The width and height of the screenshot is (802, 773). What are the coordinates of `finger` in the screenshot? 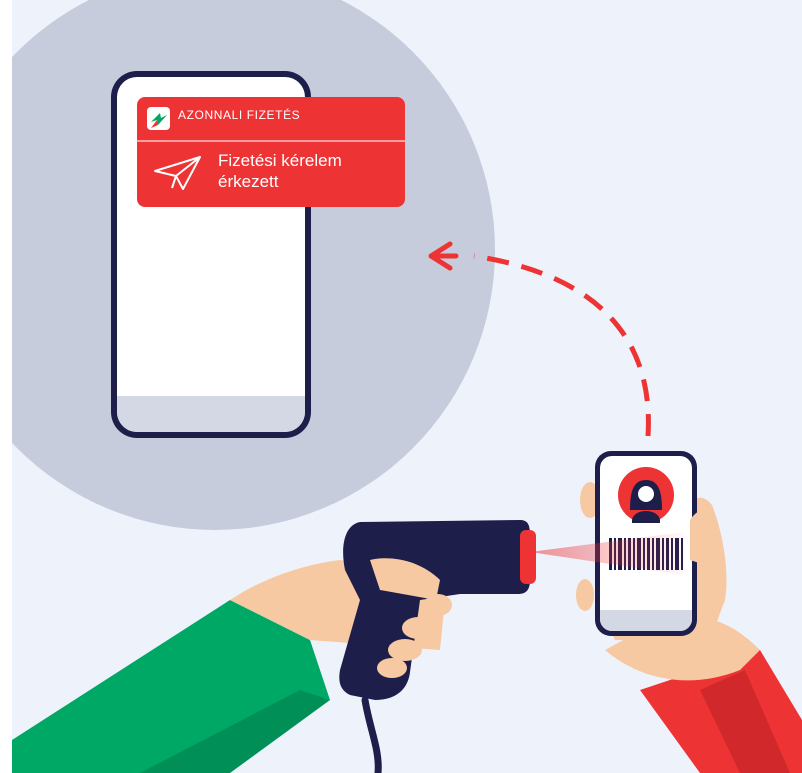 It's located at (585, 595).